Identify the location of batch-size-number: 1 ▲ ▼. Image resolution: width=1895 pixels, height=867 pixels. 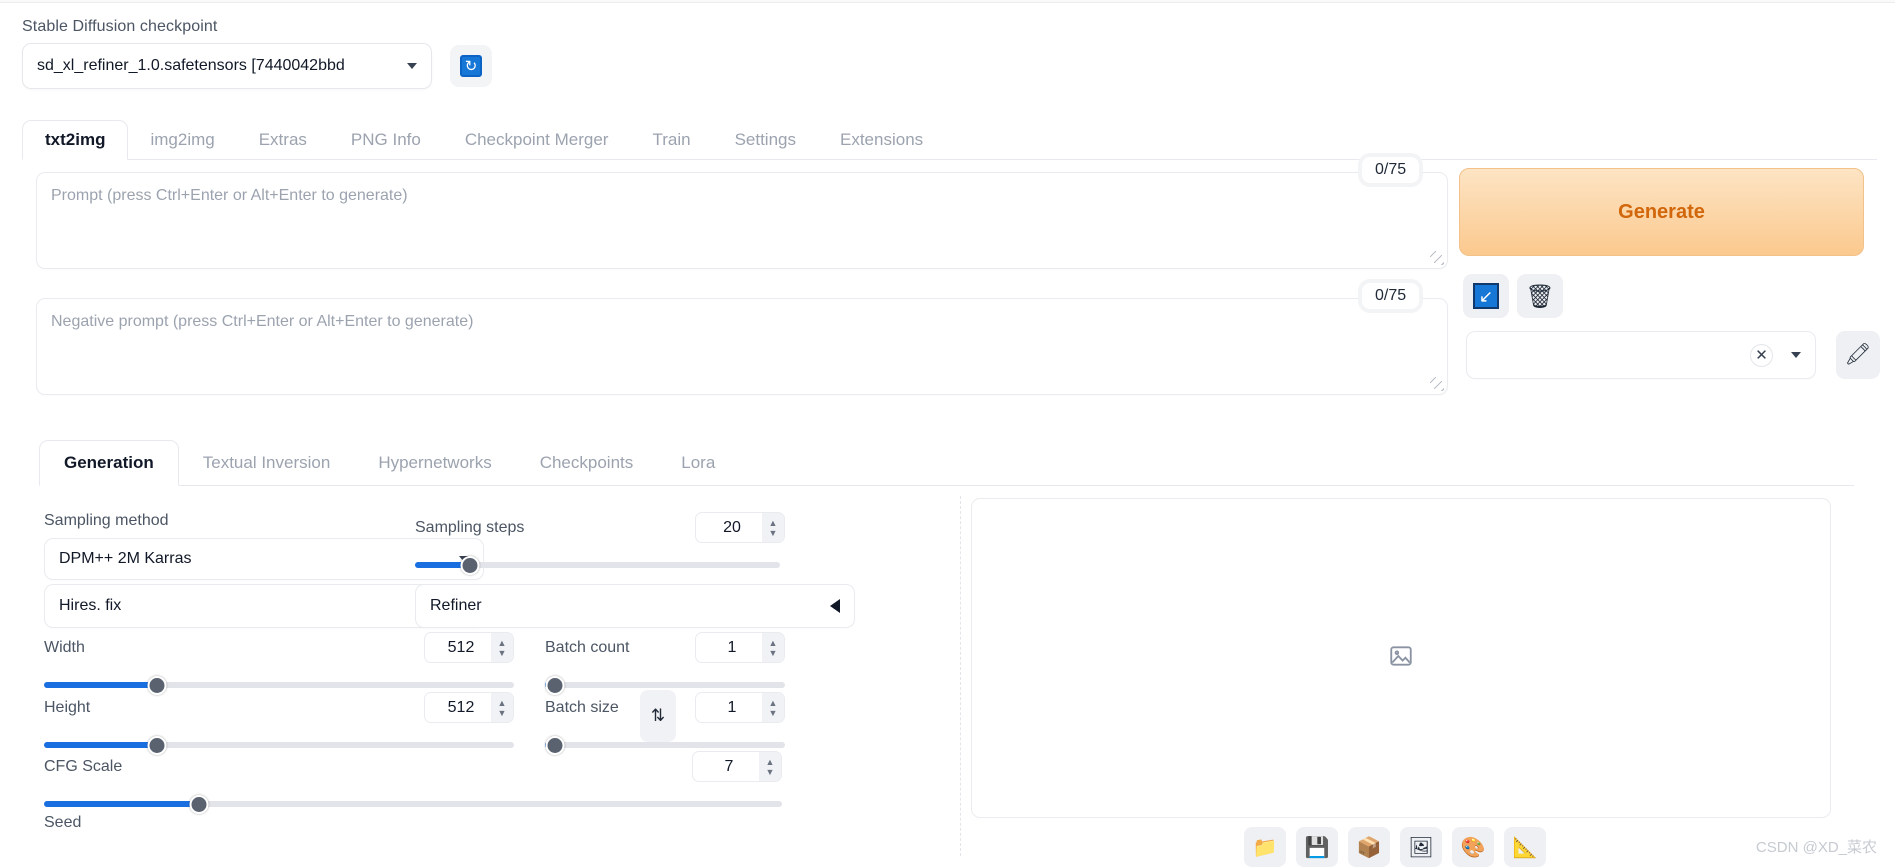
(740, 707).